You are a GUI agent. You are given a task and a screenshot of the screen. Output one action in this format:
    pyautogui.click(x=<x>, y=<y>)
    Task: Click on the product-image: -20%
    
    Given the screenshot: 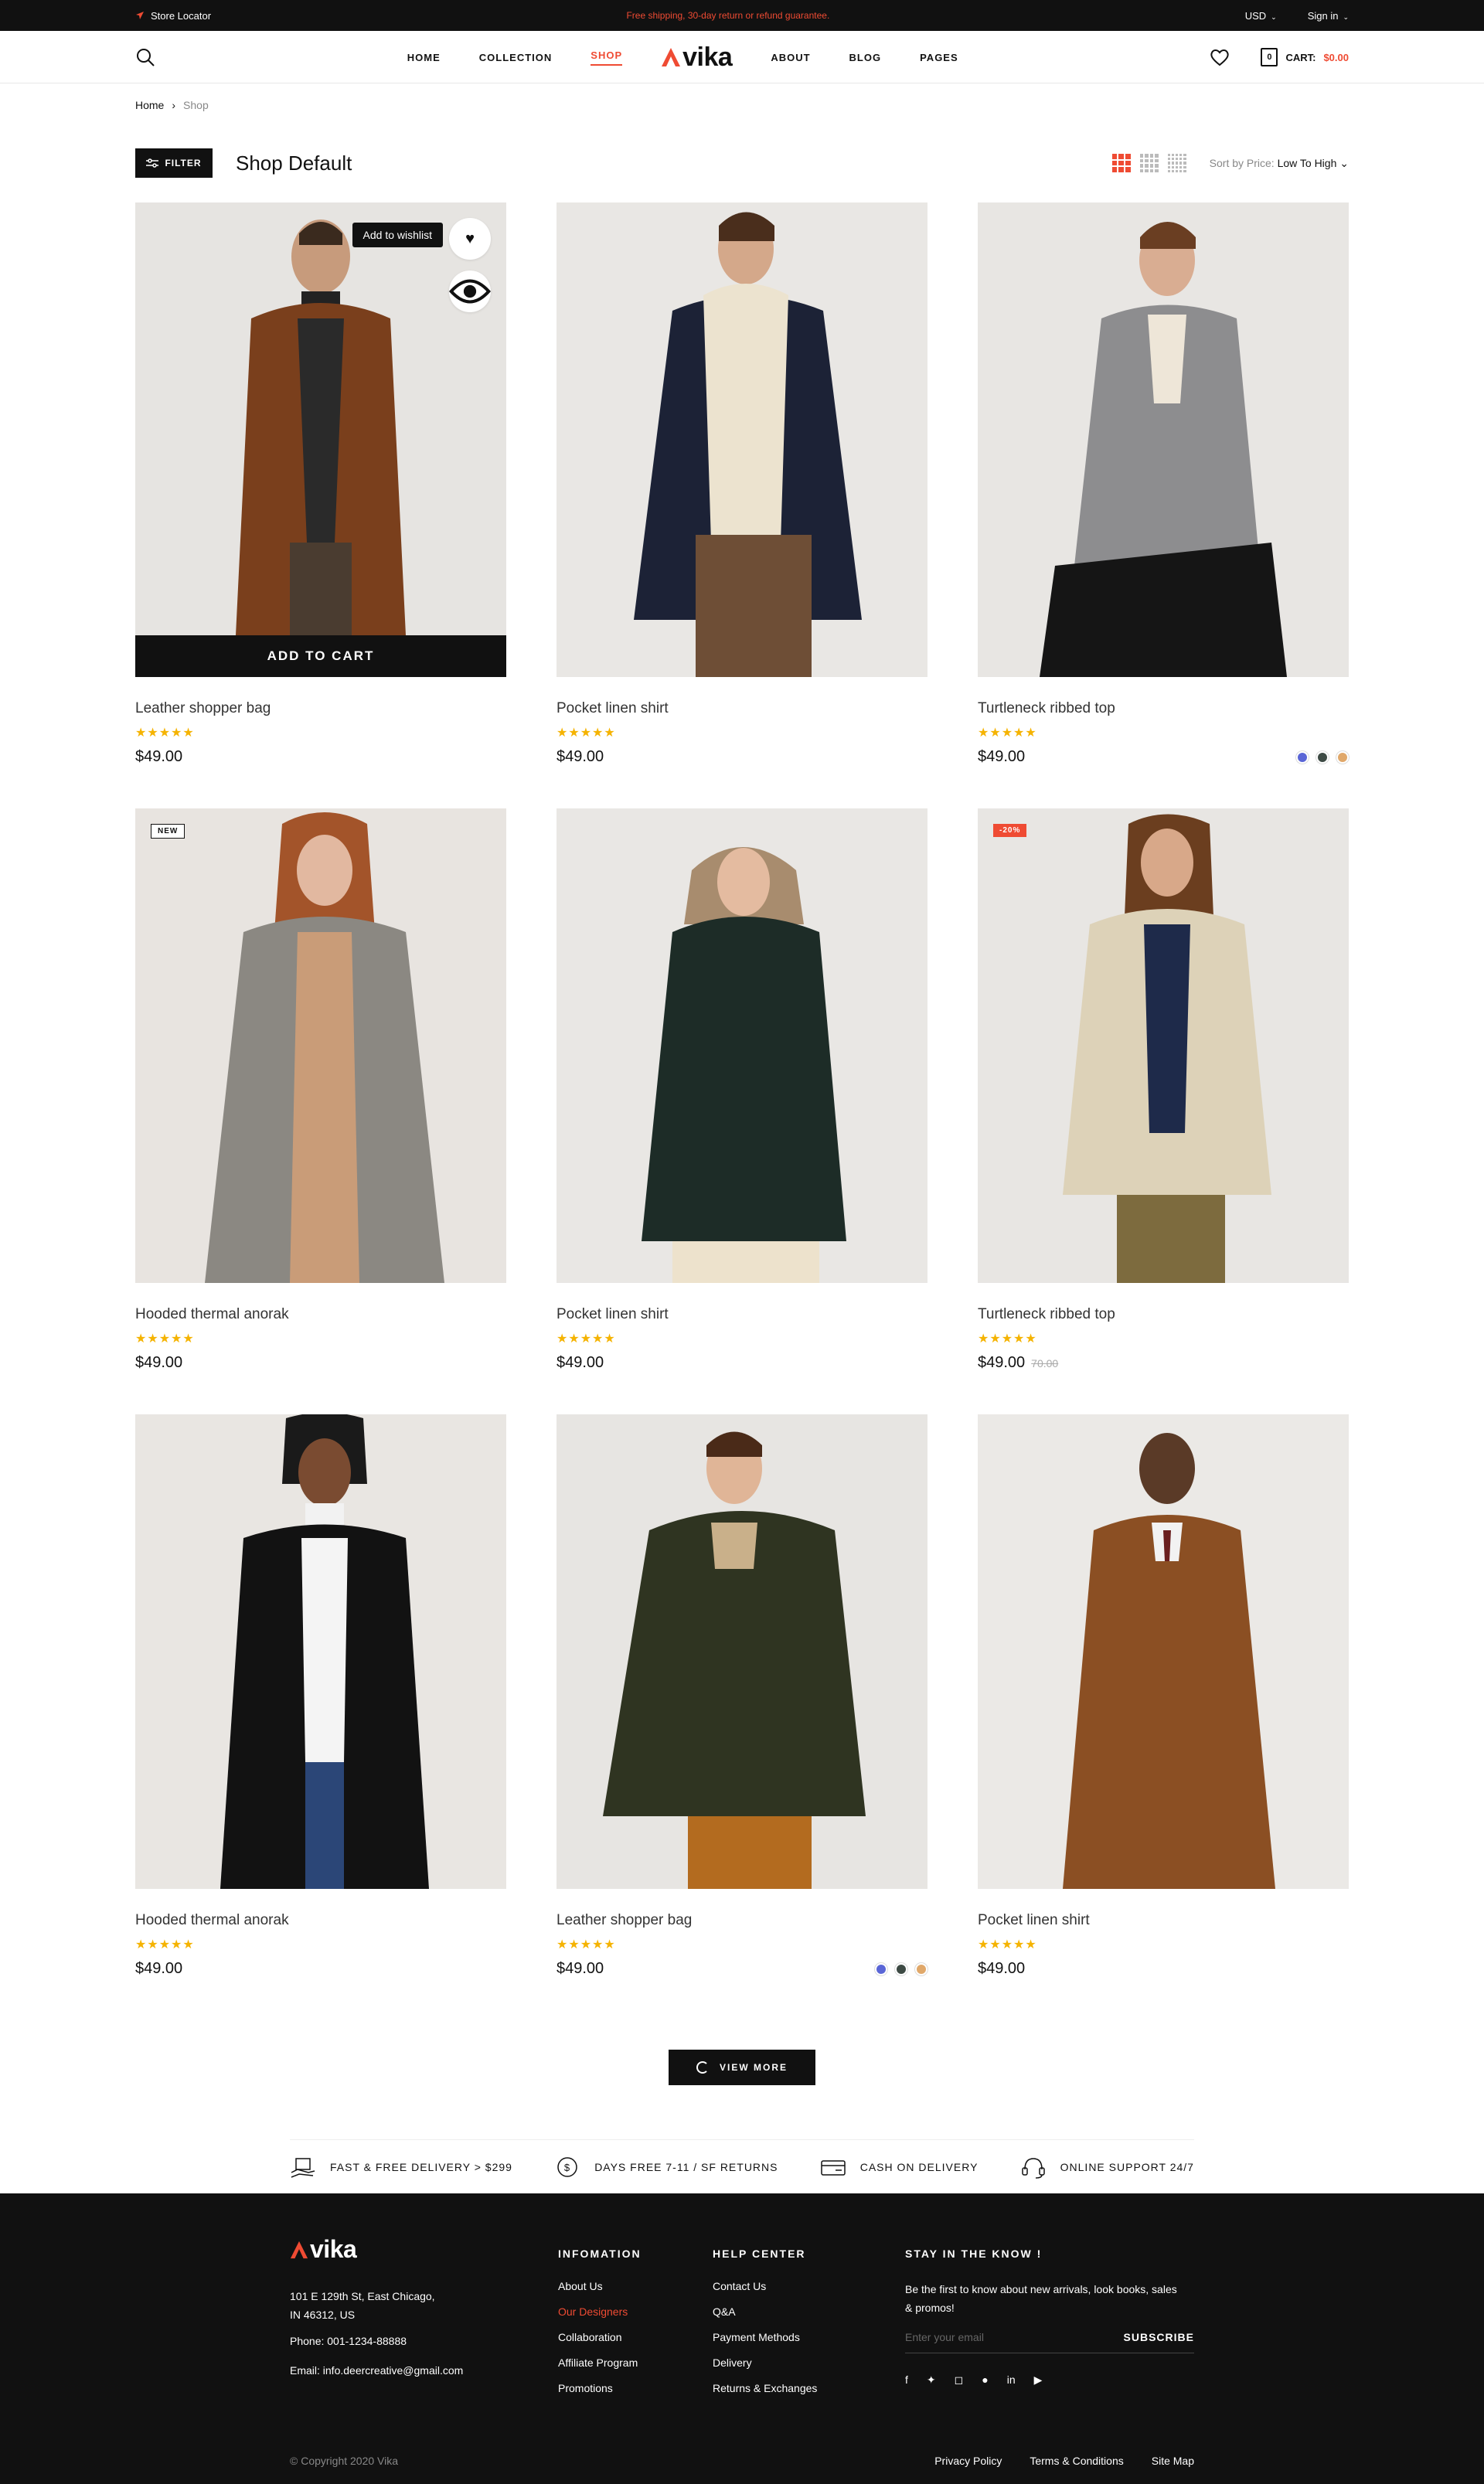 What is the action you would take?
    pyautogui.click(x=1163, y=1045)
    